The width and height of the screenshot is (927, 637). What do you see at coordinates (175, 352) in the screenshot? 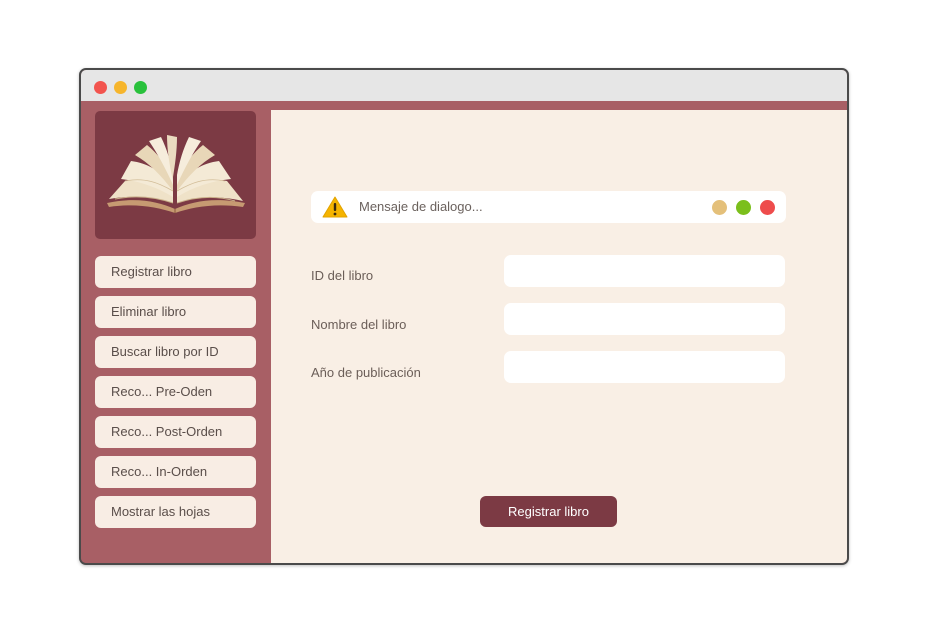
I see `sidebar-item-buscar-libro: Buscar libro por ID` at bounding box center [175, 352].